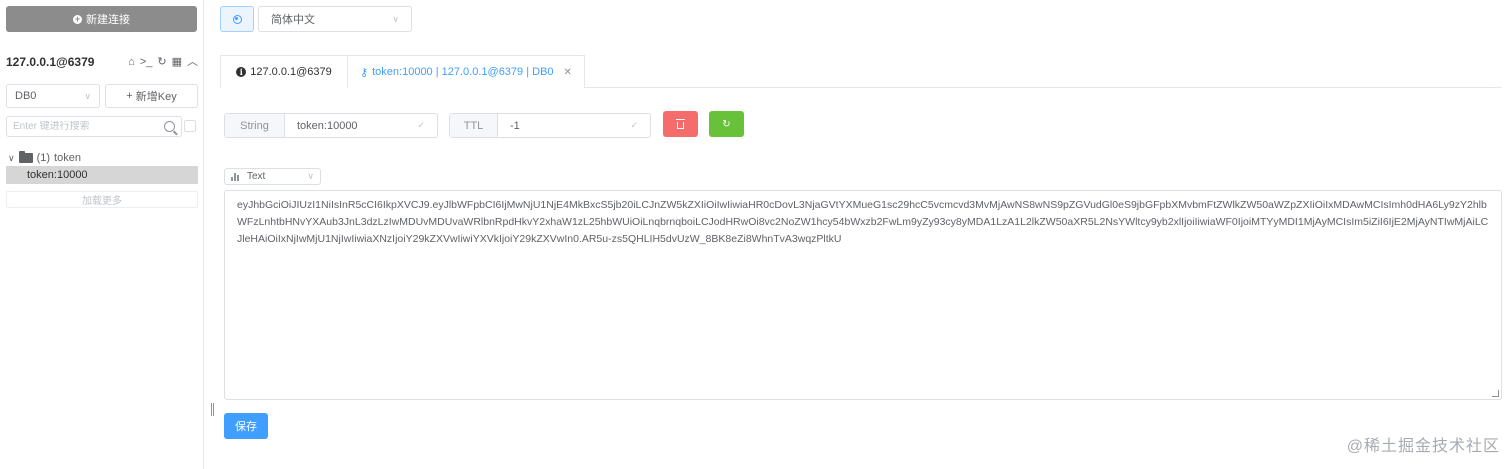 The height and width of the screenshot is (469, 1512). What do you see at coordinates (291, 72) in the screenshot?
I see `tab-label: 127.0.0.1@6379` at bounding box center [291, 72].